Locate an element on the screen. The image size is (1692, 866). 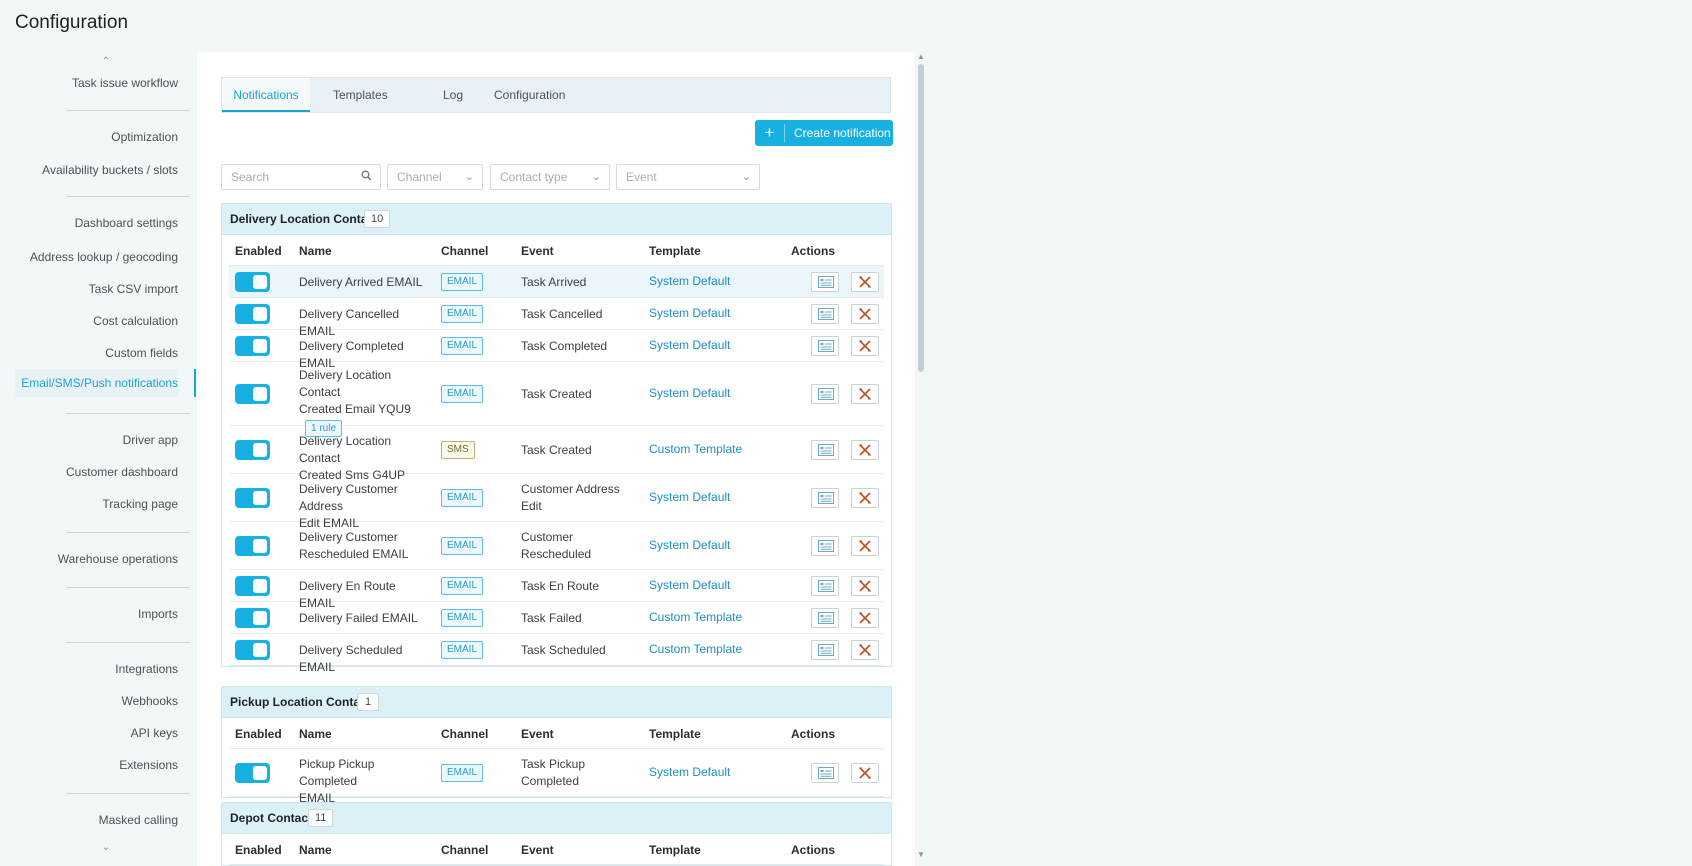
search-input: Search is located at coordinates (301, 177).